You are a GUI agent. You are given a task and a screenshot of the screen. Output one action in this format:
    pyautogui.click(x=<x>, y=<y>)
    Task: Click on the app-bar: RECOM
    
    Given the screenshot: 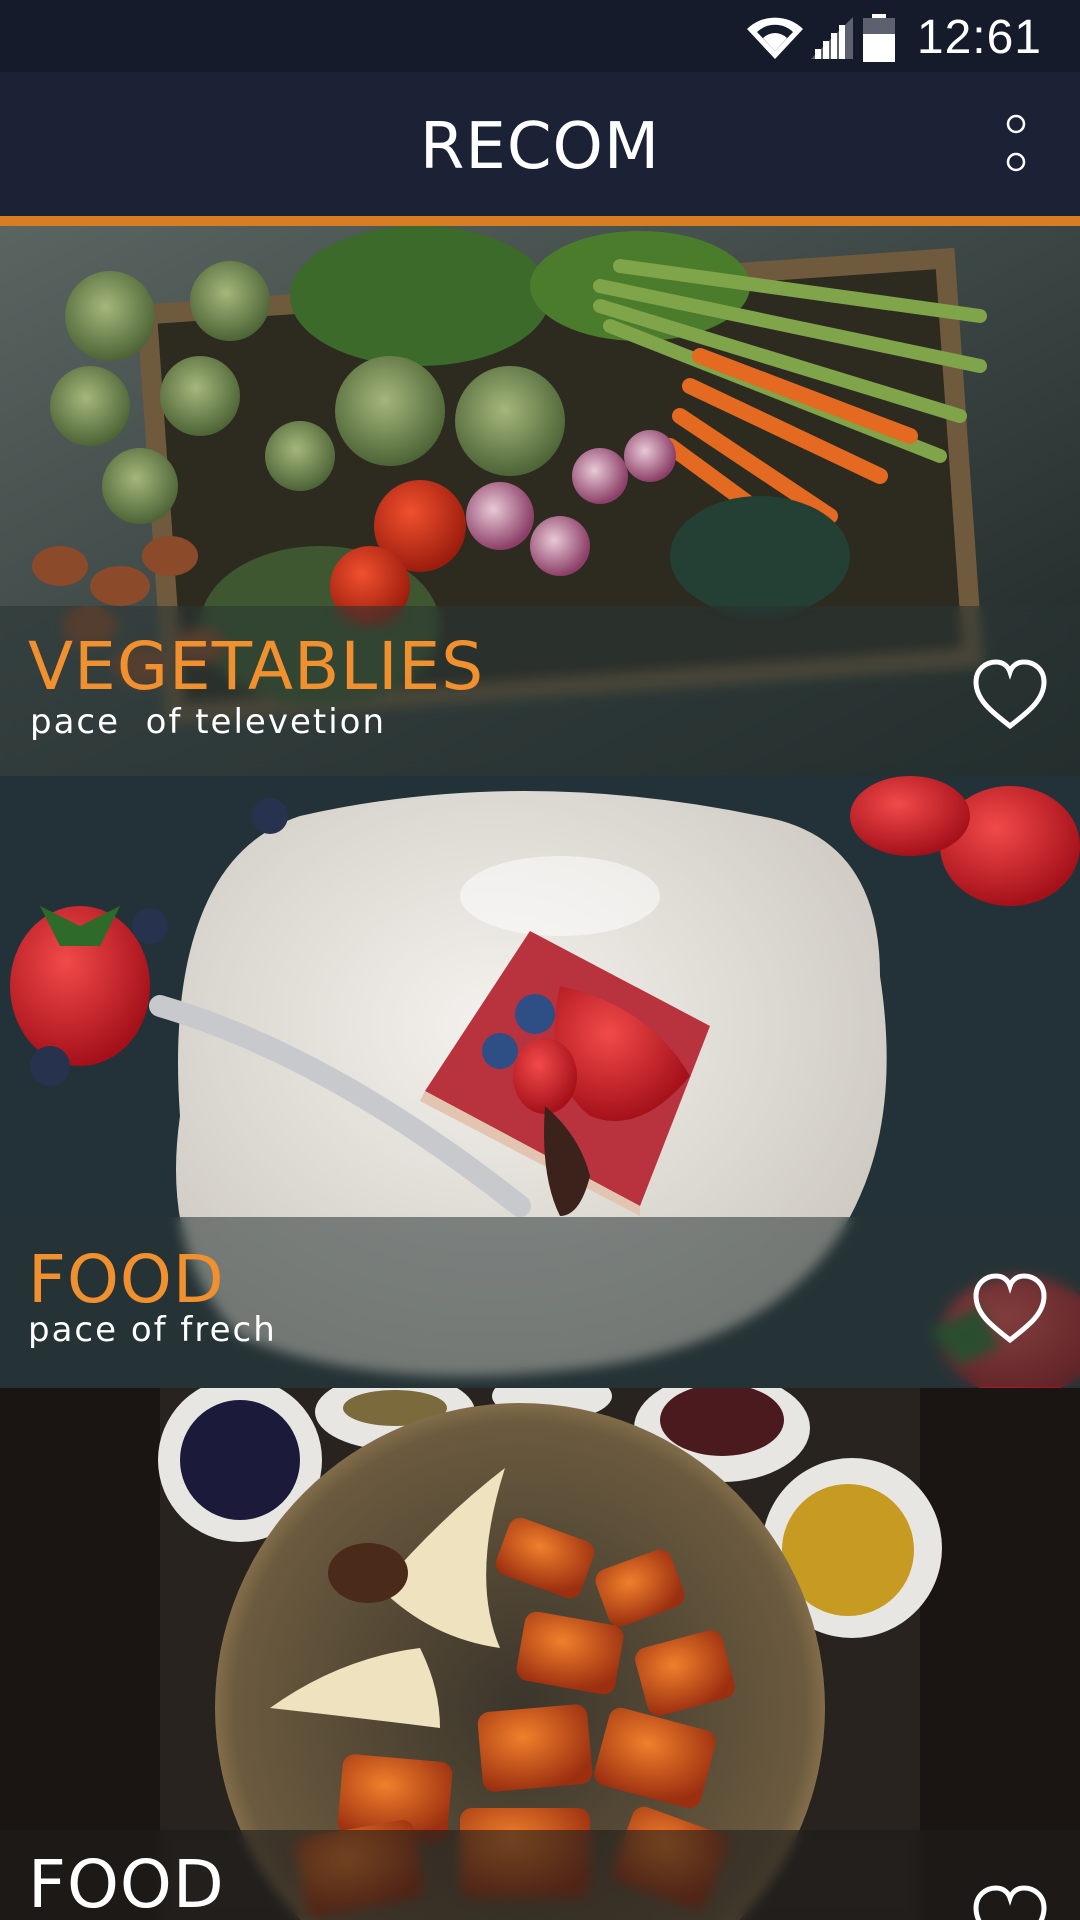 What is the action you would take?
    pyautogui.click(x=540, y=144)
    